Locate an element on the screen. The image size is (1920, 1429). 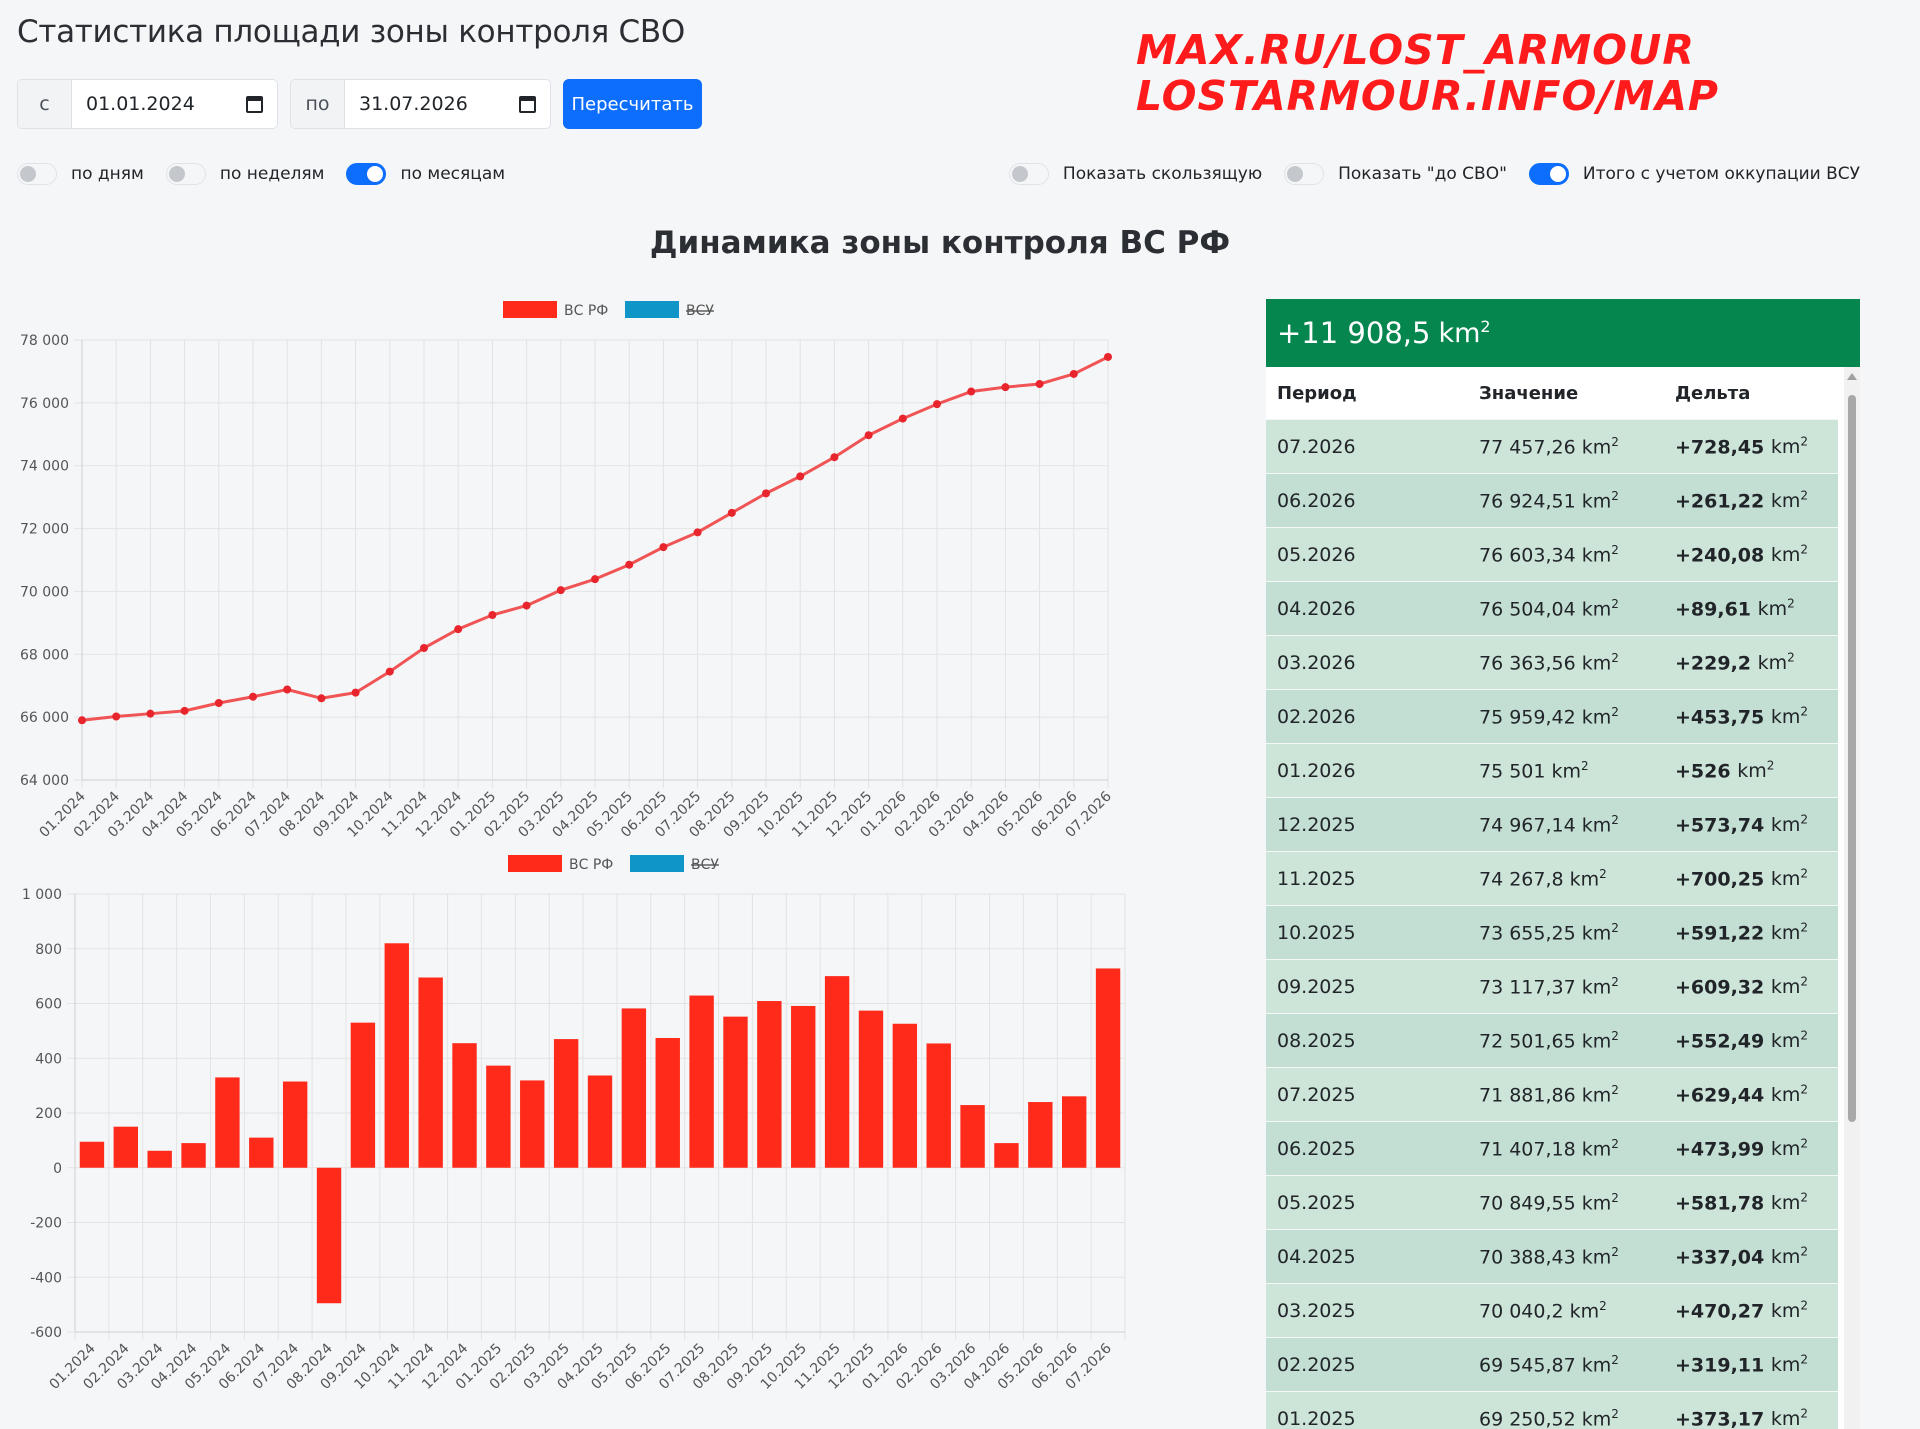
table-row: 05.2026 76 603,34 km2 +240,08 km2 is located at coordinates (1552, 554).